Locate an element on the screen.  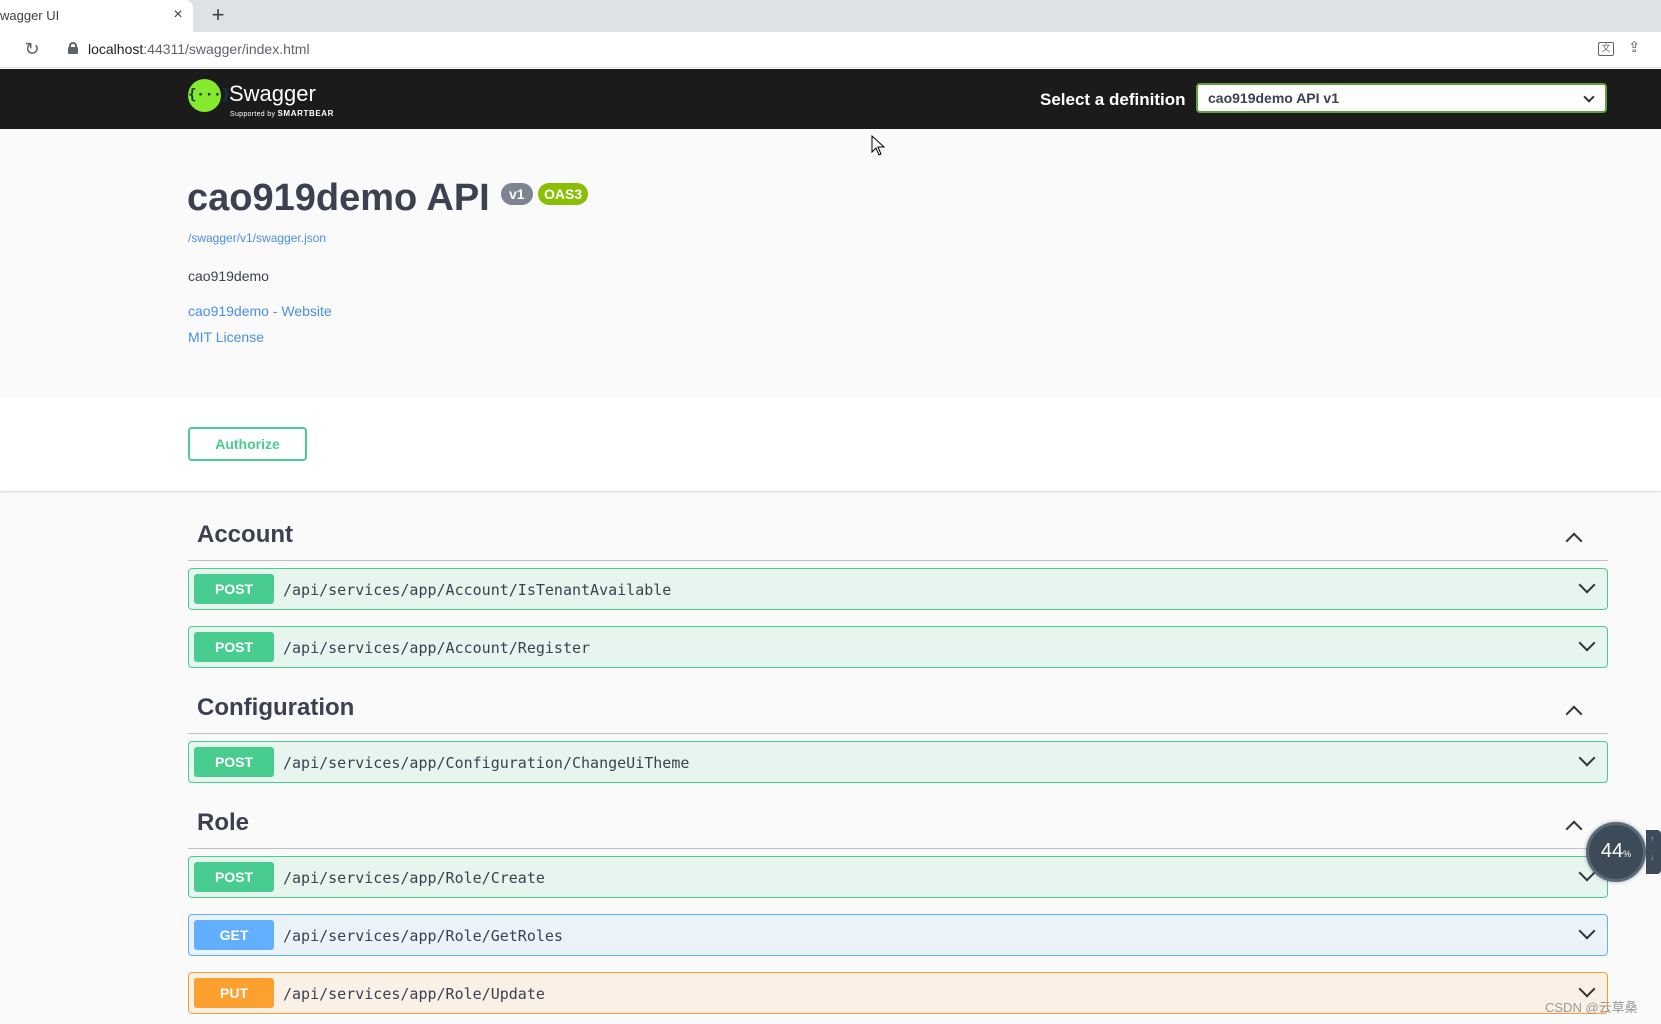
performance-widget: 44% is located at coordinates (1616, 852).